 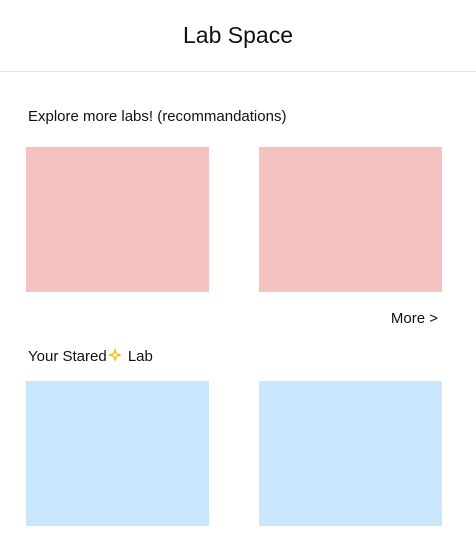 What do you see at coordinates (157, 116) in the screenshot?
I see `recommendations-section-title: Explore more labs! (recommandations)` at bounding box center [157, 116].